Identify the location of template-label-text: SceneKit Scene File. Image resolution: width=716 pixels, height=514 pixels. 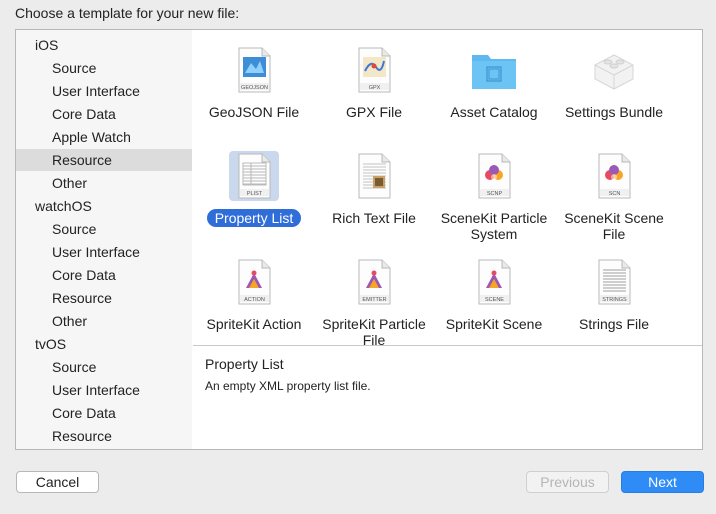
(614, 226).